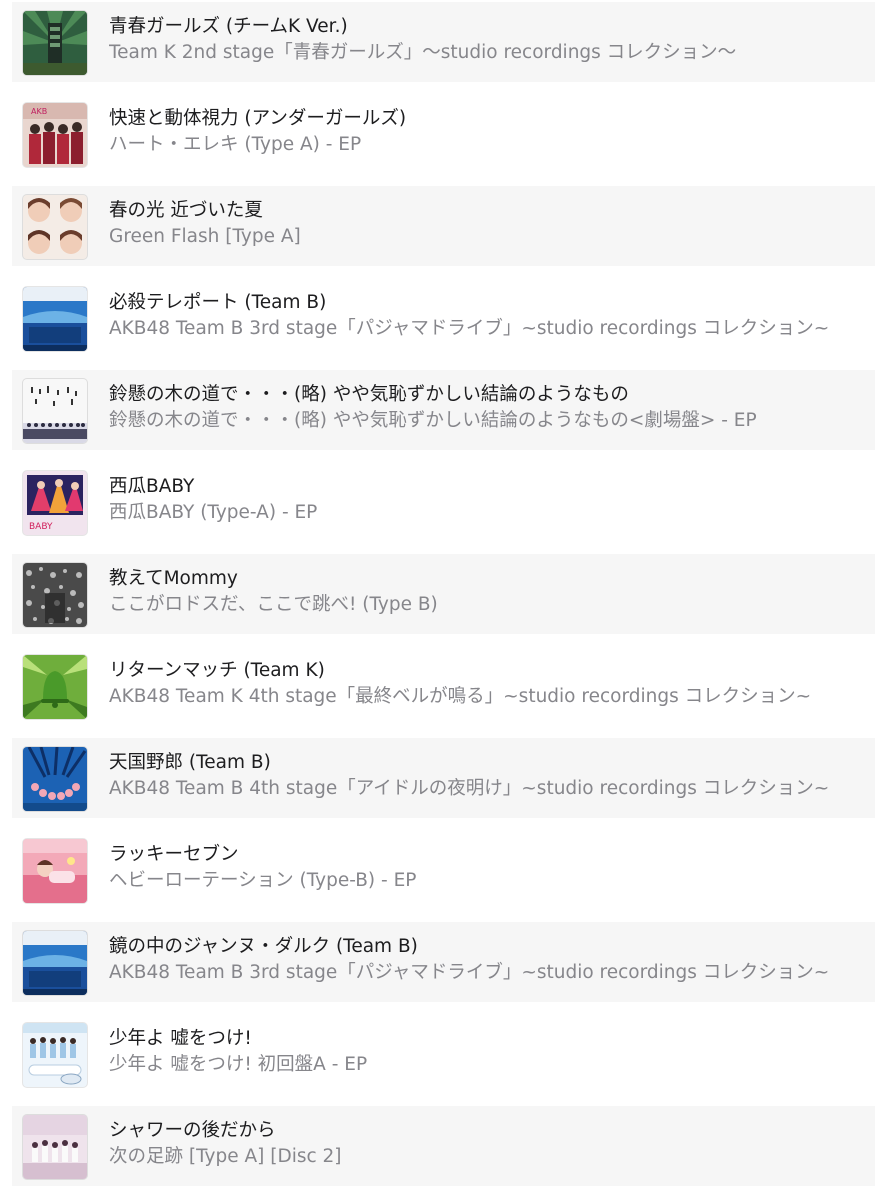  I want to click on album-name: 西瓜BABY (Type-A) - EP, so click(213, 512).